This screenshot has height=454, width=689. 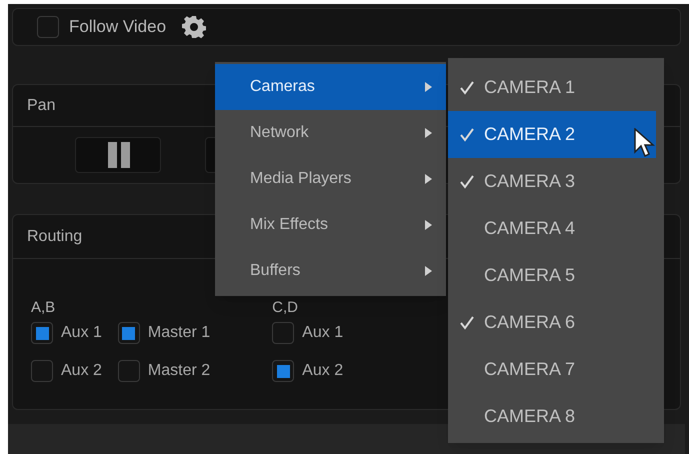 I want to click on camera-item: CAMERA 2, so click(x=552, y=134).